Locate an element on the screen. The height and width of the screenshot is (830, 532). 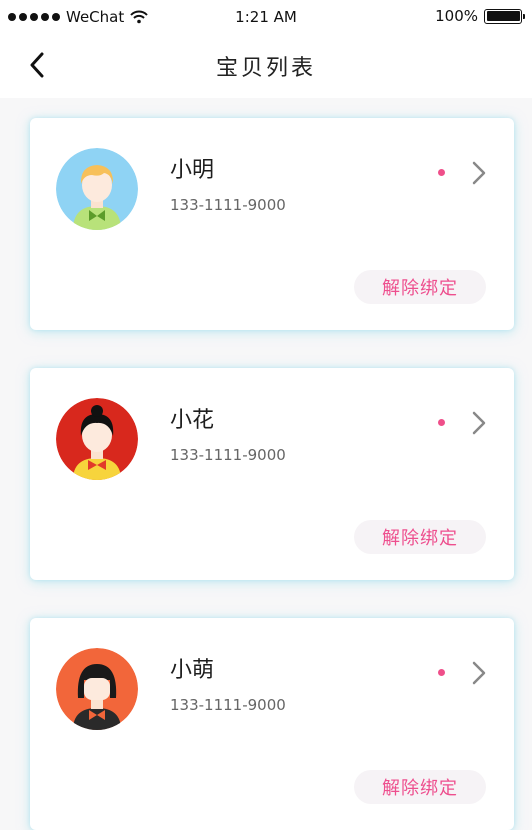
child-name: 小萌 is located at coordinates (192, 670).